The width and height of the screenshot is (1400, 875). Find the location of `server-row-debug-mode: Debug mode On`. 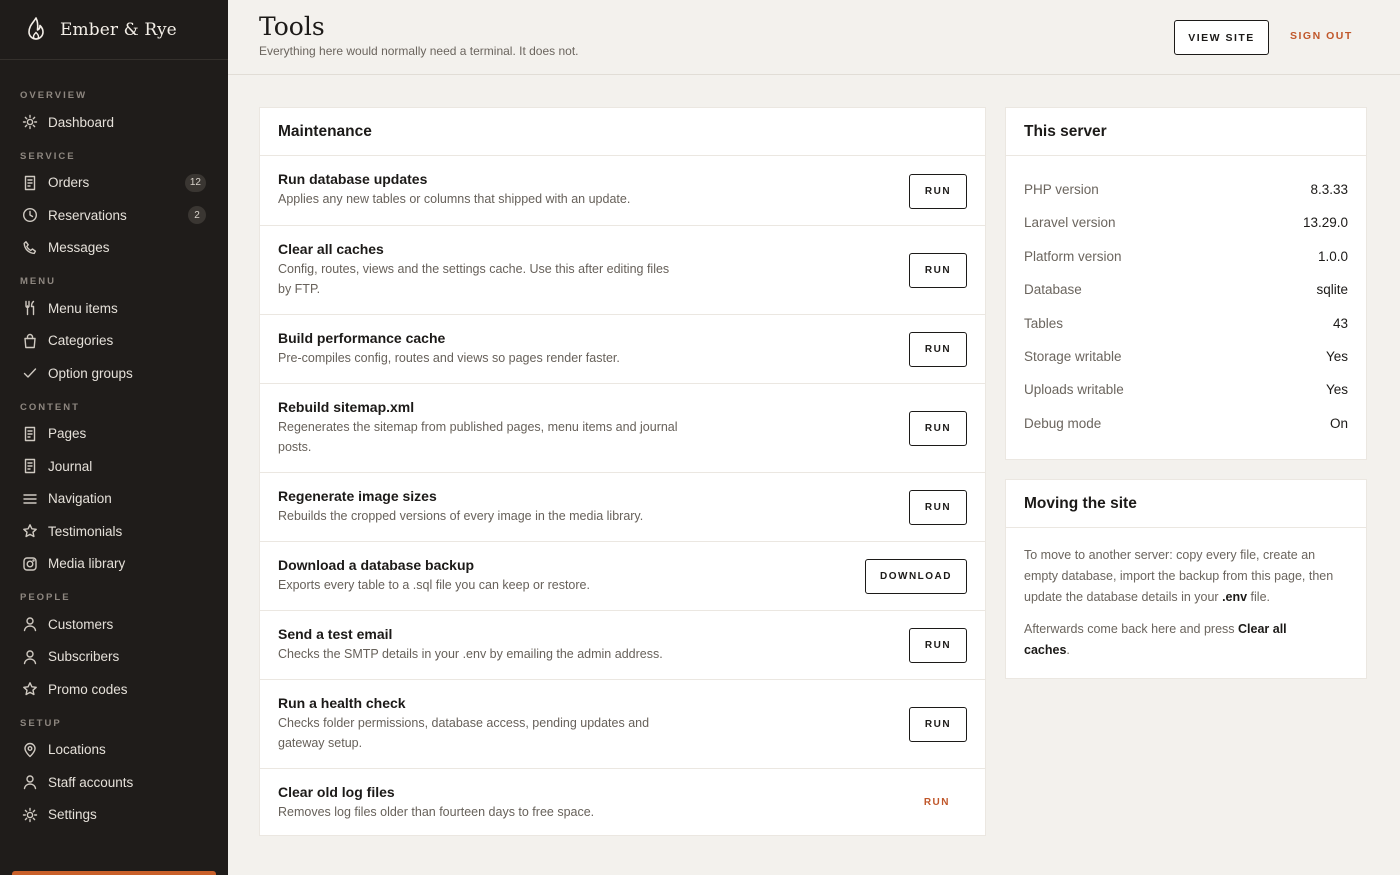

server-row-debug-mode: Debug mode On is located at coordinates (1186, 423).